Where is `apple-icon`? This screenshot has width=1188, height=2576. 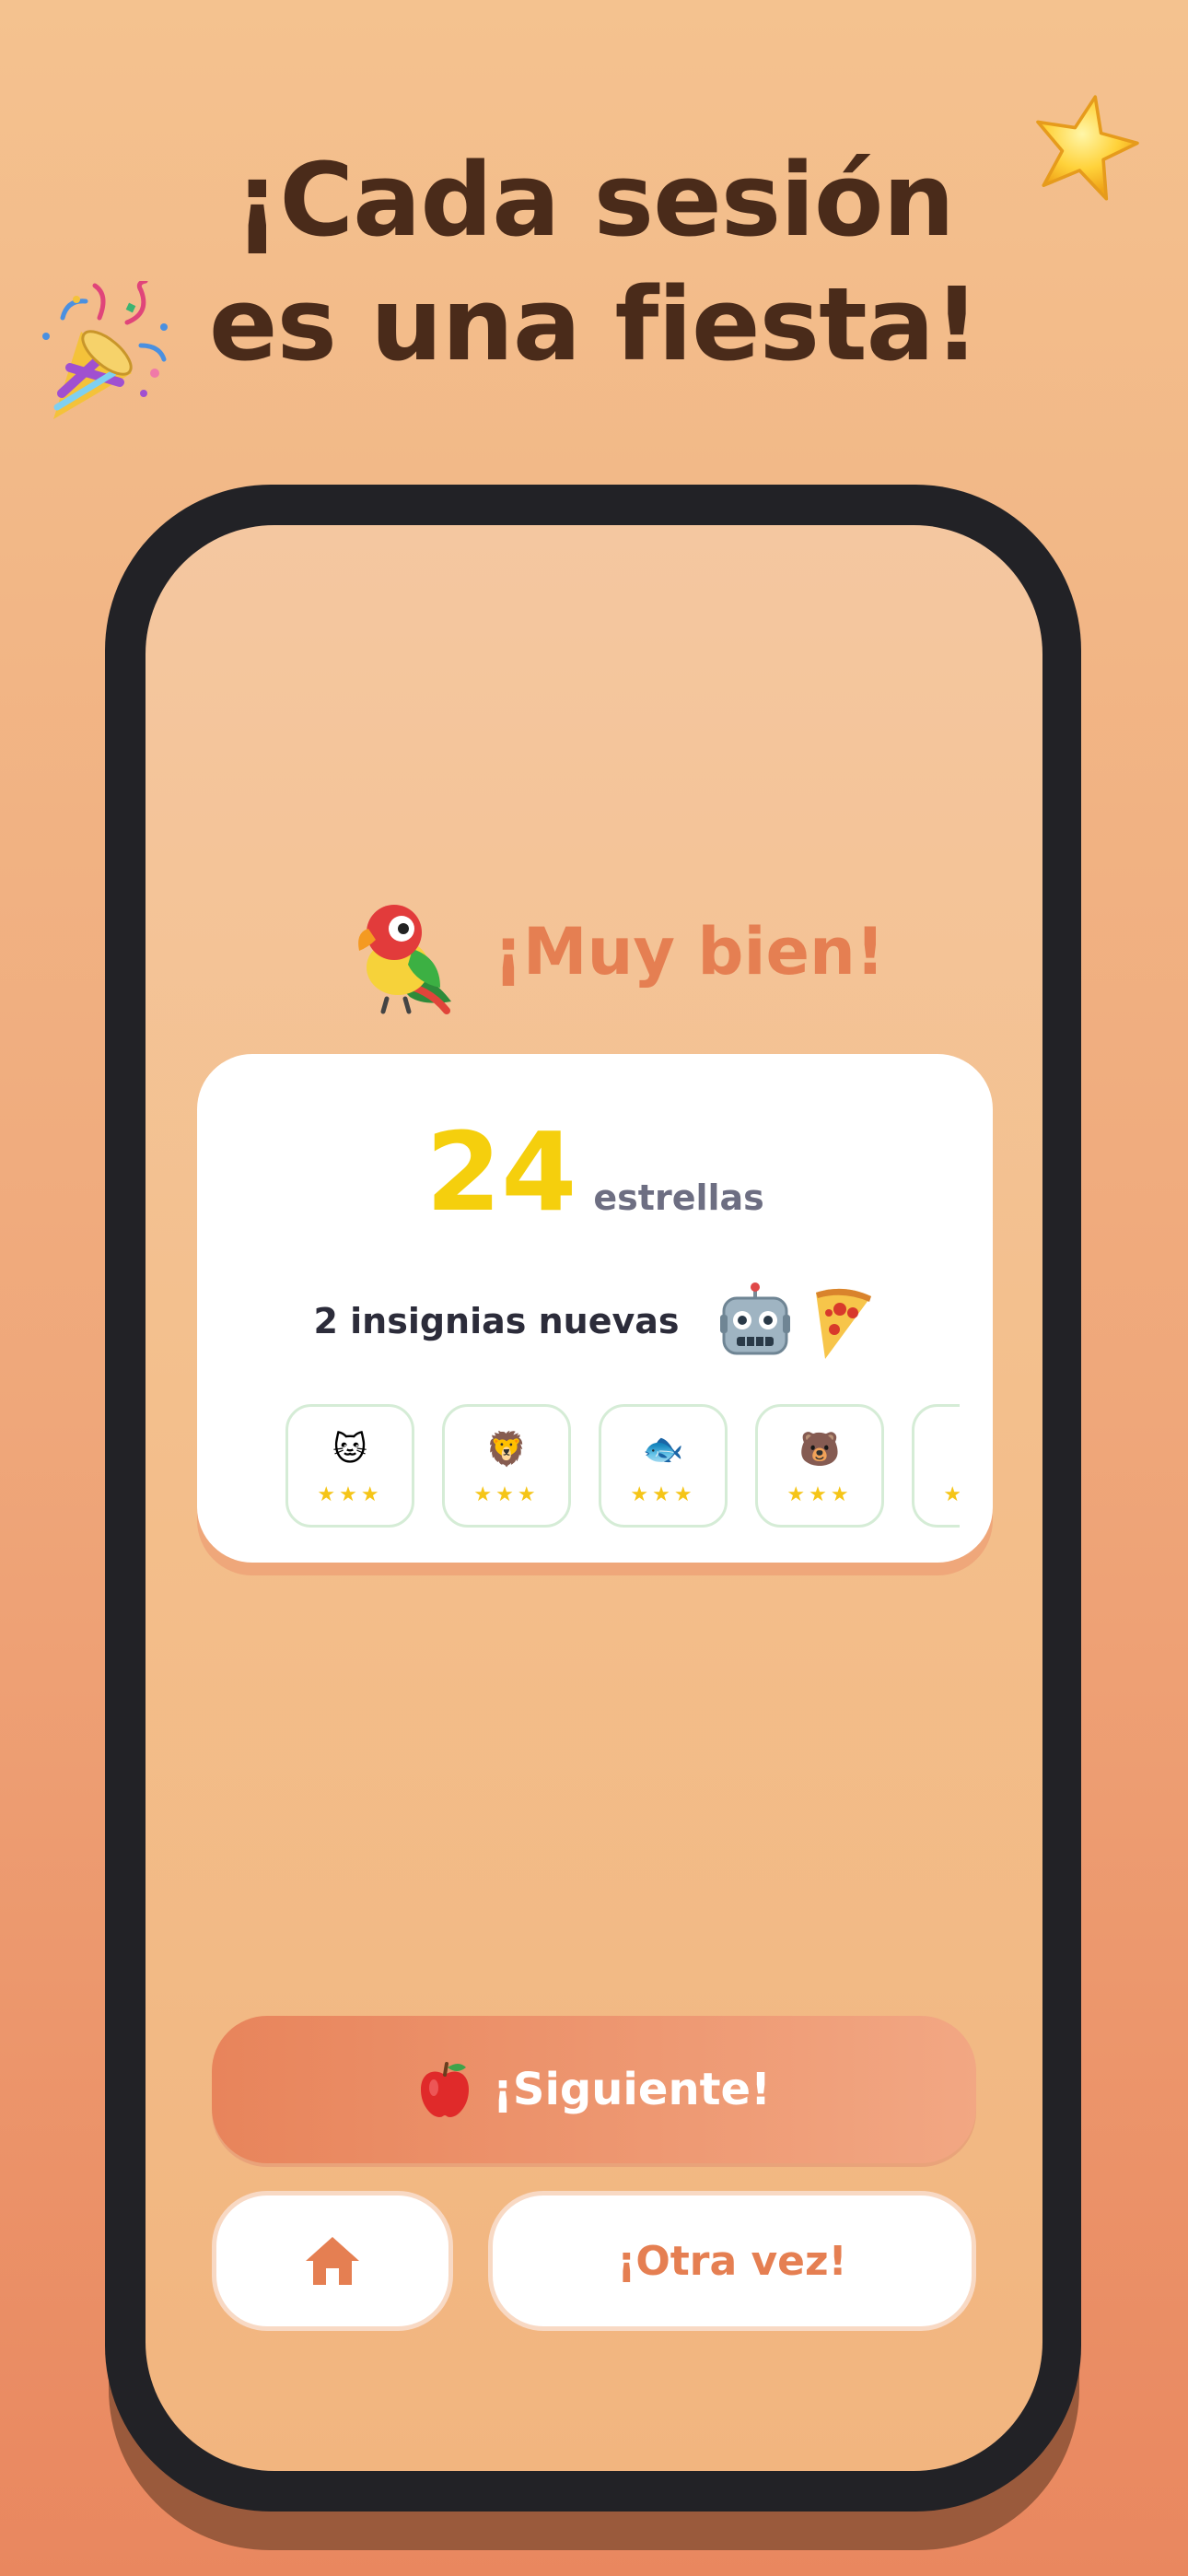
apple-icon is located at coordinates (444, 2089).